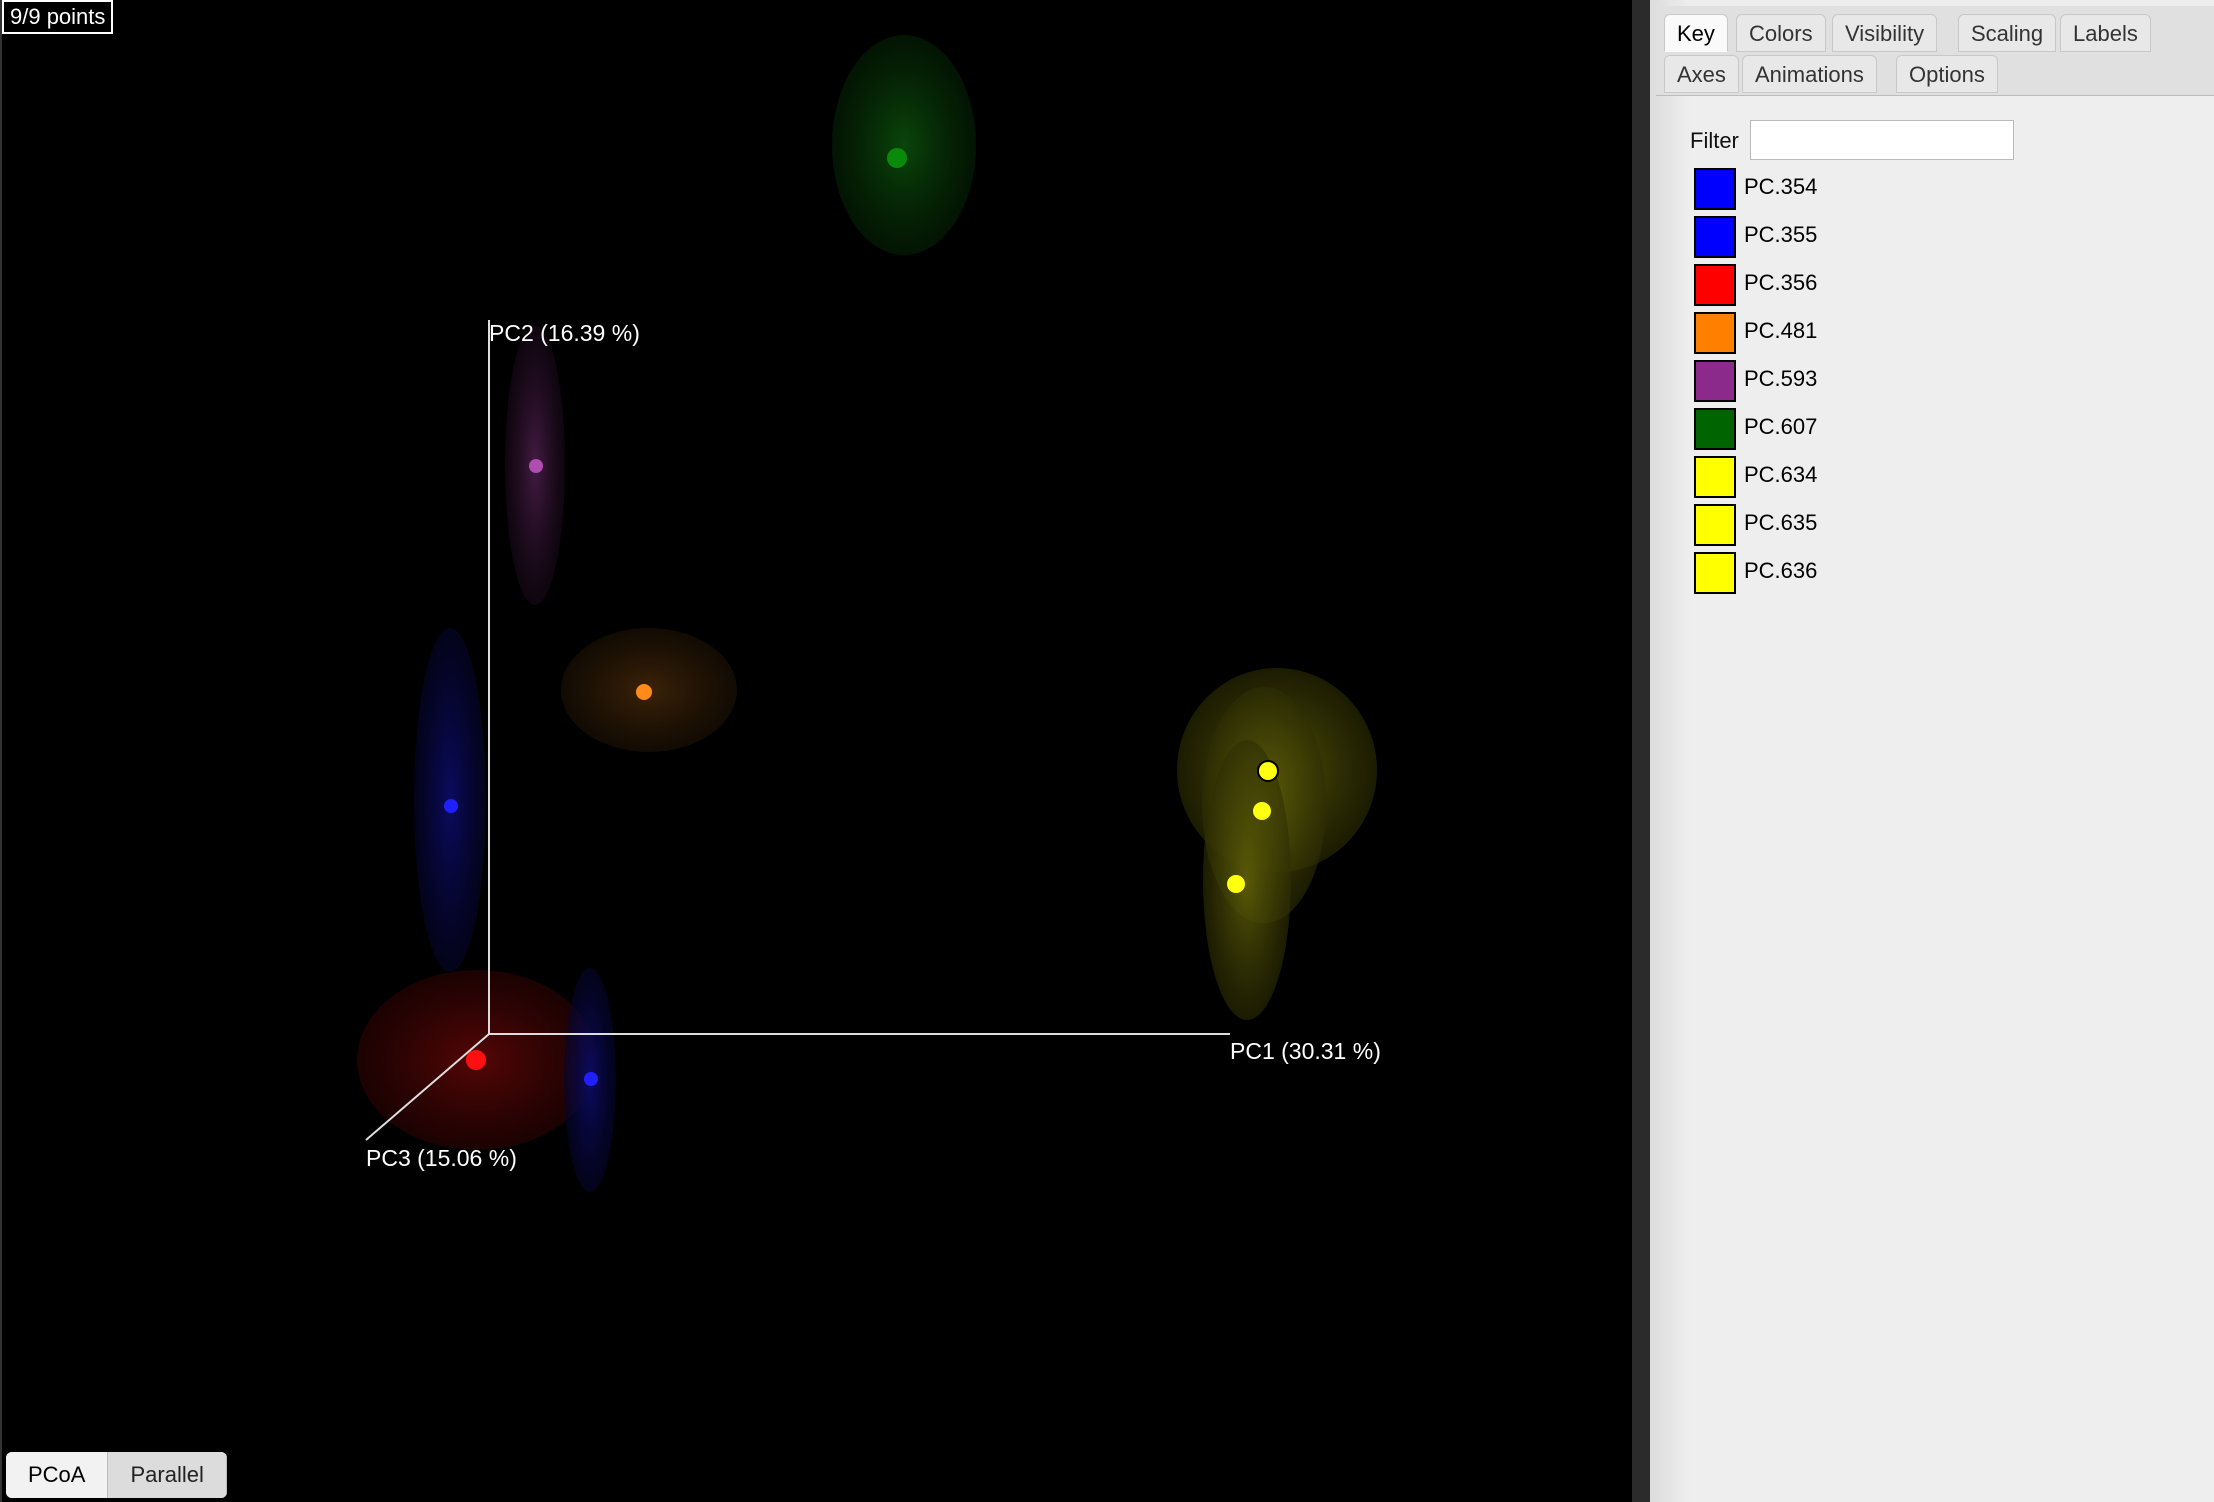 This screenshot has width=2214, height=1502. I want to click on tab-labels: Labels, so click(2105, 33).